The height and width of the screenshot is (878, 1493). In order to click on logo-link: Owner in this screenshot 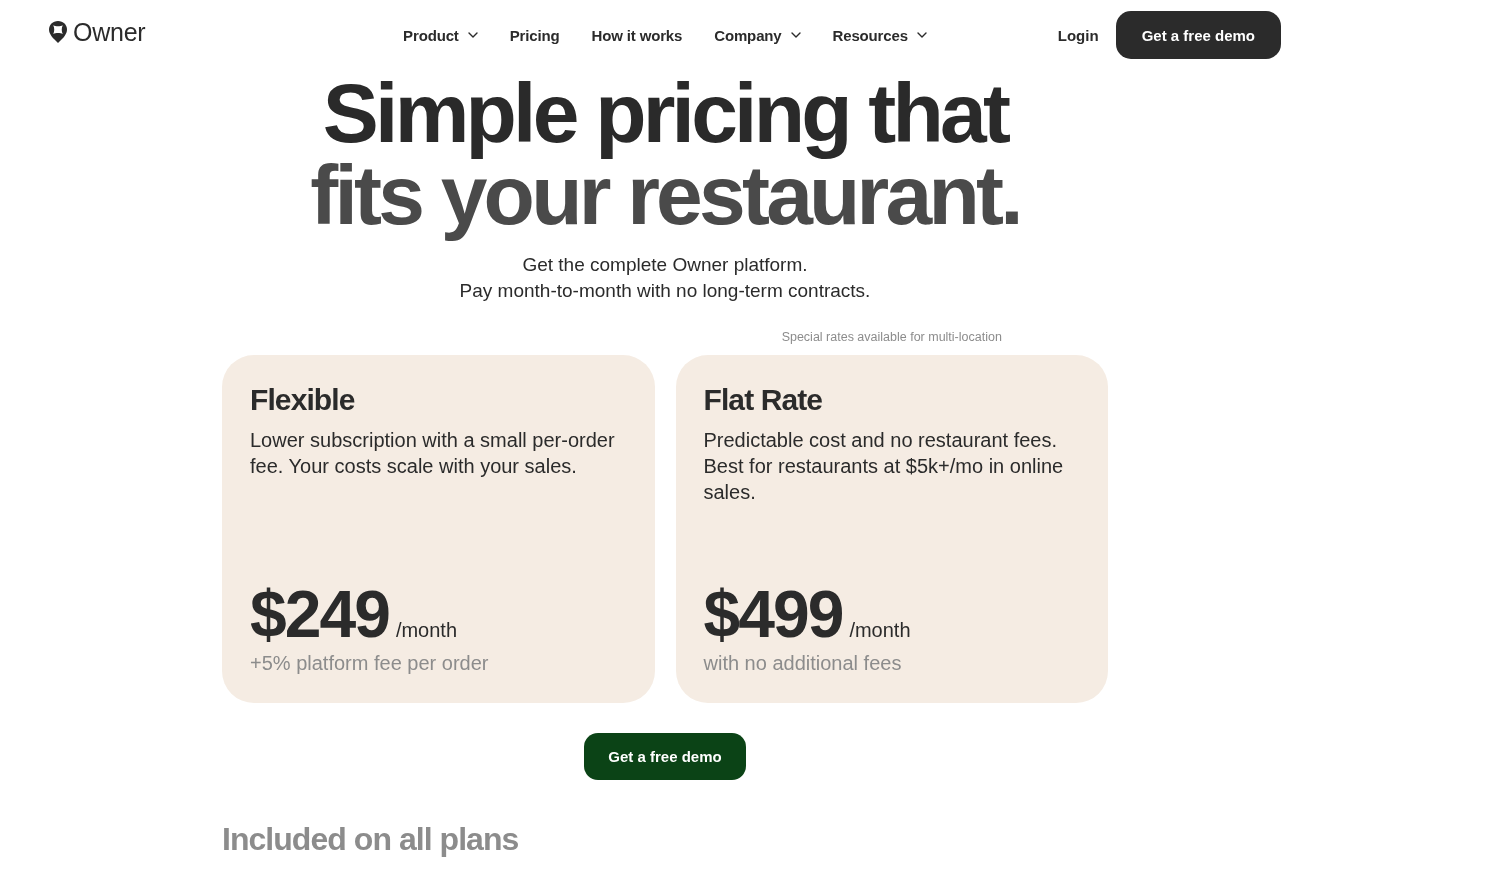, I will do `click(97, 32)`.